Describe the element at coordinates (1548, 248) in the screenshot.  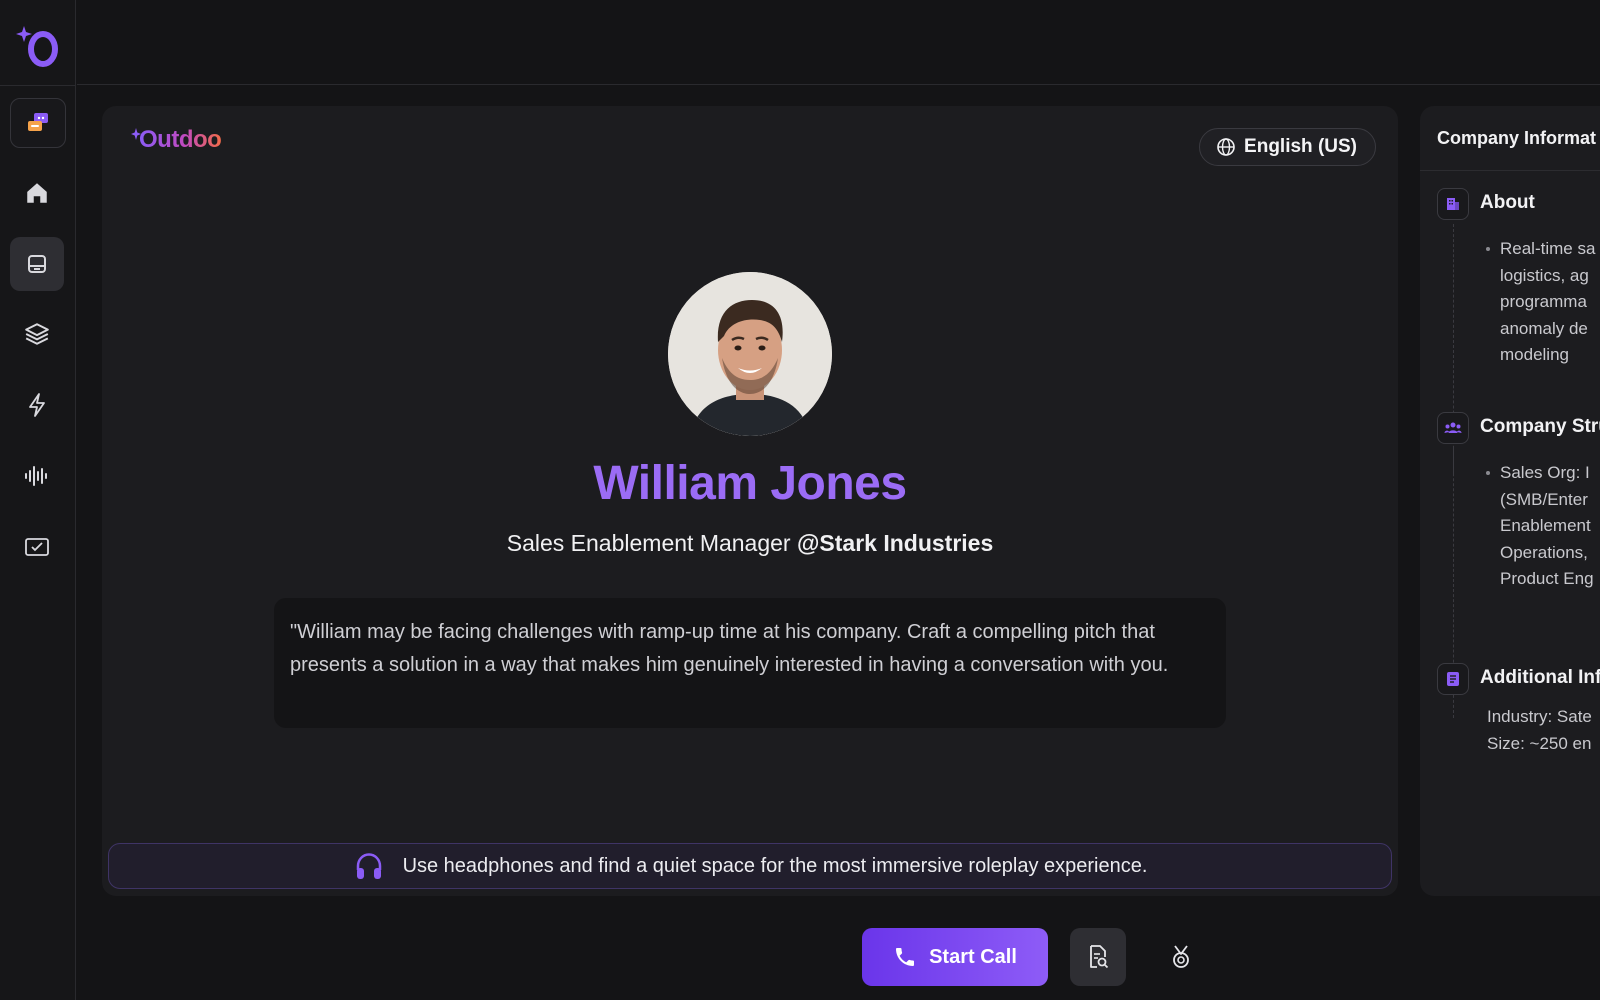
I see `about-line: Real-time sa` at that location.